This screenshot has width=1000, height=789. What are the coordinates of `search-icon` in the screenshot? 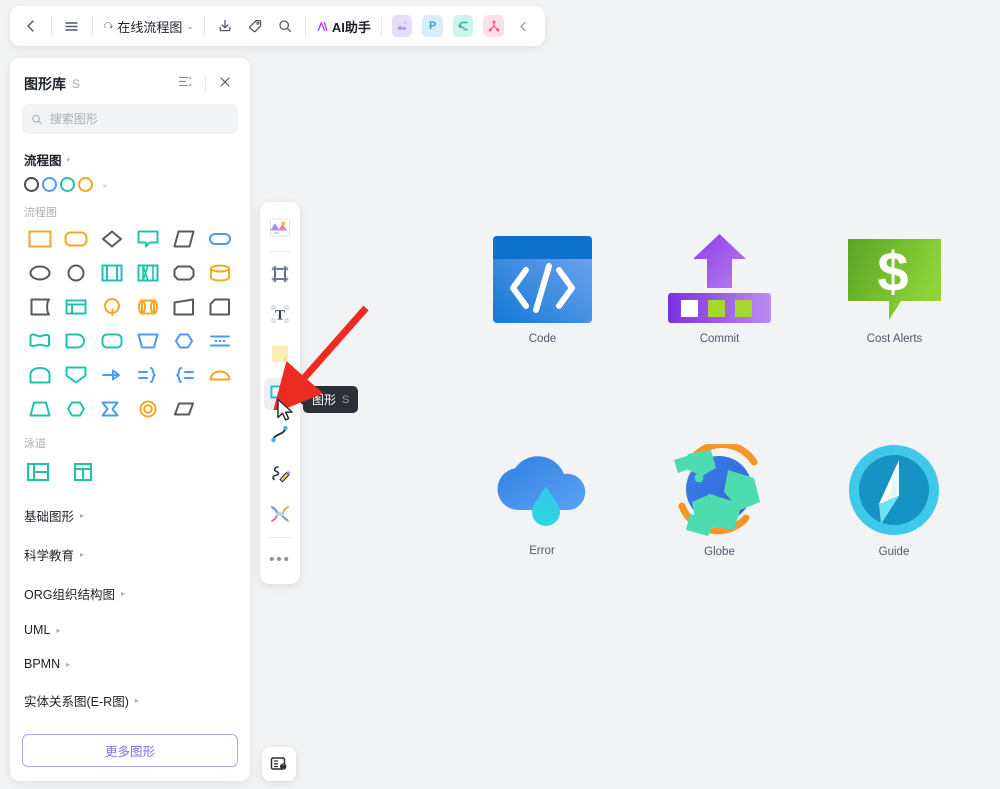 It's located at (37, 119).